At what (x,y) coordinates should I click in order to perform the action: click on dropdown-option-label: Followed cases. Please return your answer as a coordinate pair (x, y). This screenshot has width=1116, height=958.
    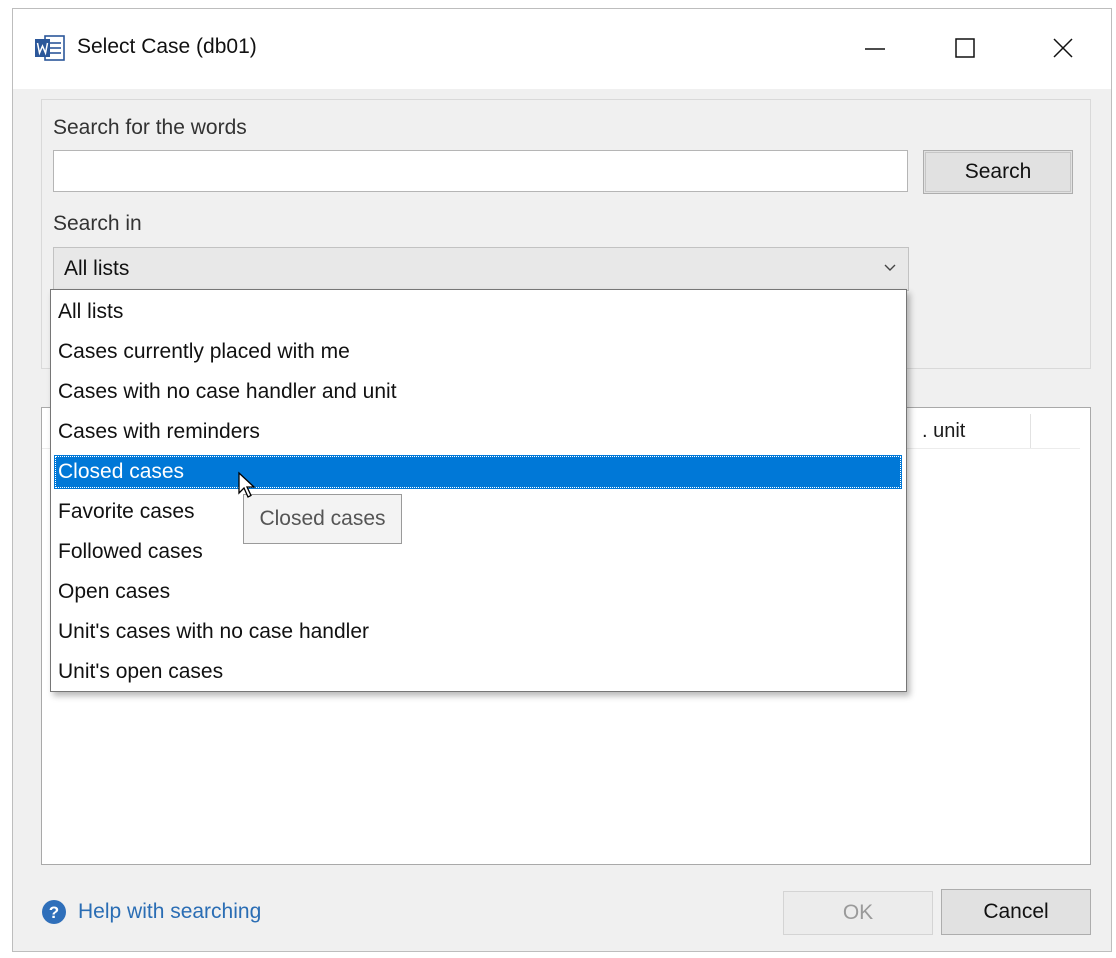
    Looking at the image, I should click on (130, 551).